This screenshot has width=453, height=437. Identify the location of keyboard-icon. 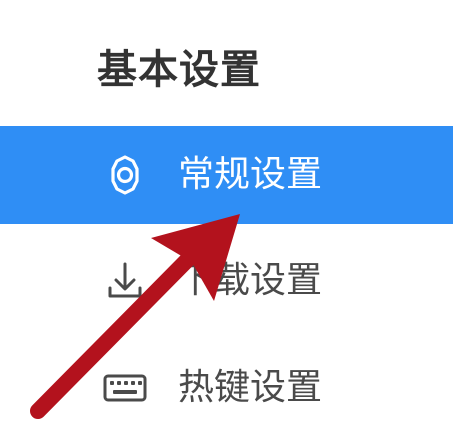
(125, 388).